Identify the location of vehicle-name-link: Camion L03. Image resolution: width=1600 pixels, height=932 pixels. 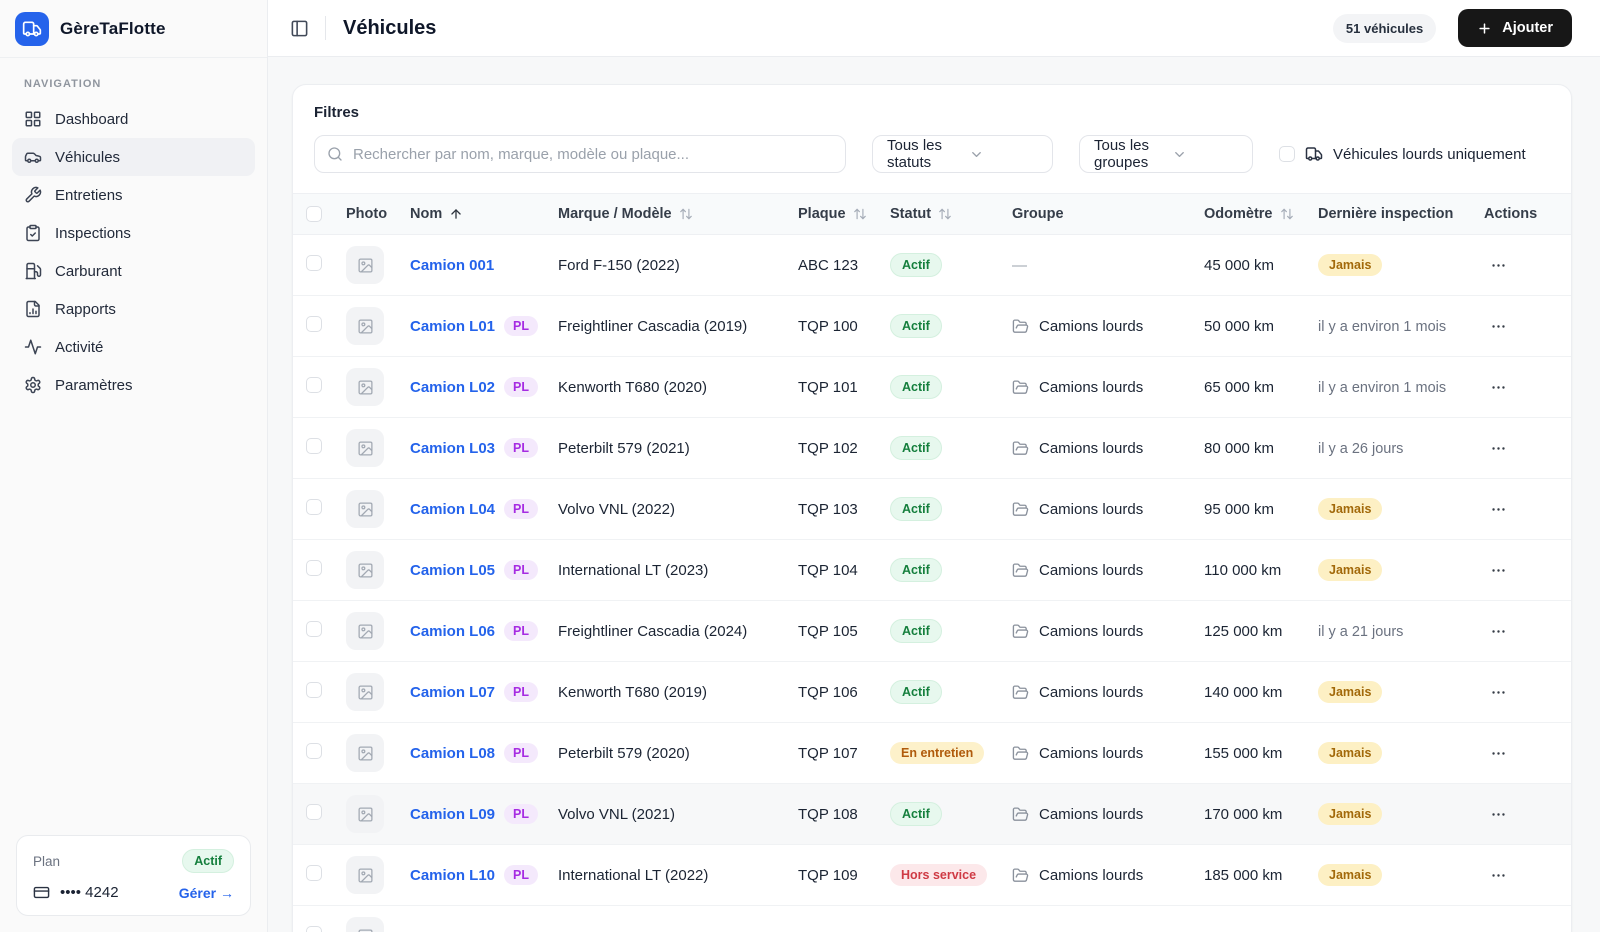
(452, 448).